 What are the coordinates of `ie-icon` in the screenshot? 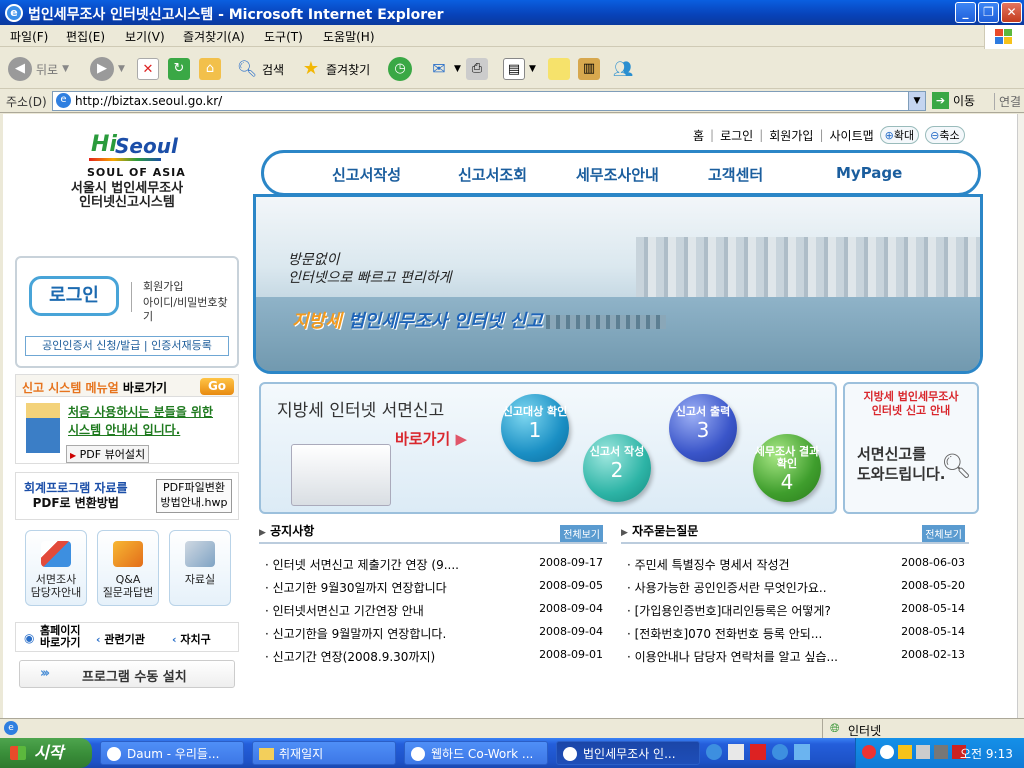 It's located at (114, 754).